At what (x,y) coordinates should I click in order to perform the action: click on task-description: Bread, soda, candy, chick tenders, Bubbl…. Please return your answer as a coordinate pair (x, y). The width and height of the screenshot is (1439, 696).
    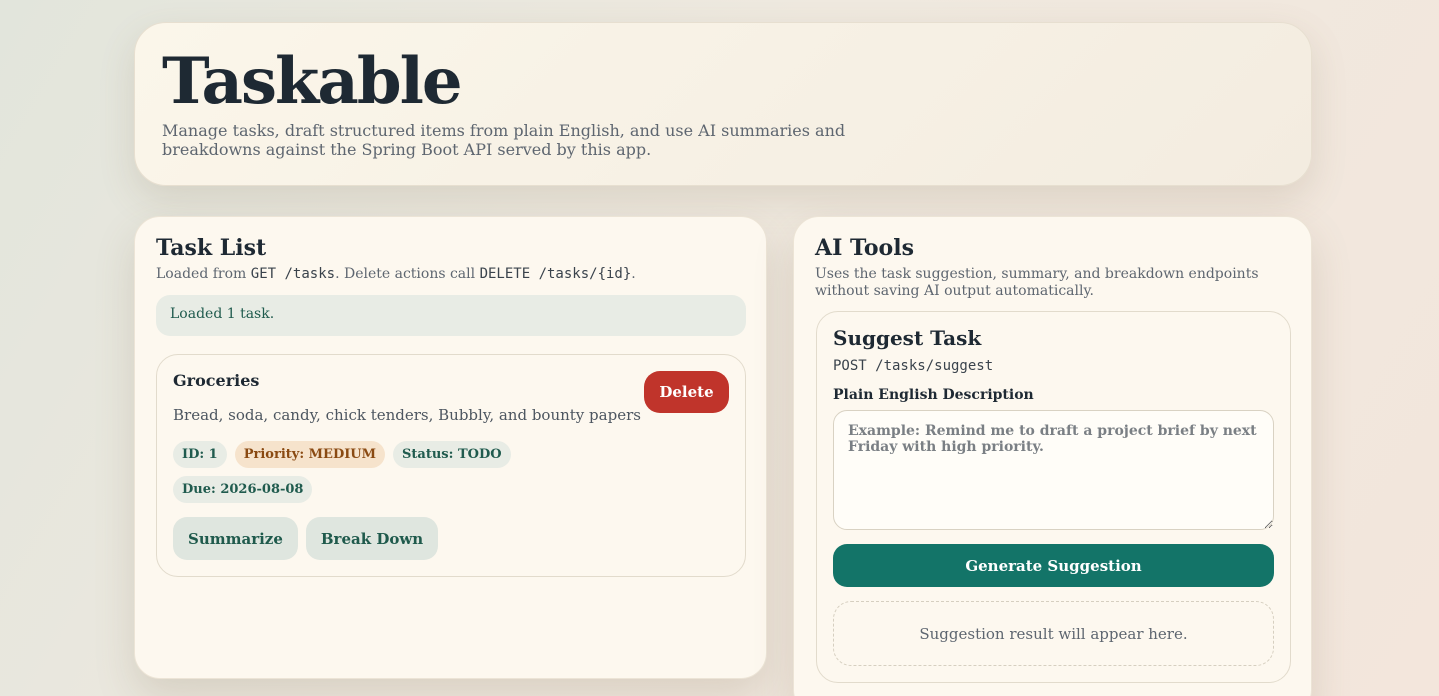
    Looking at the image, I should click on (407, 415).